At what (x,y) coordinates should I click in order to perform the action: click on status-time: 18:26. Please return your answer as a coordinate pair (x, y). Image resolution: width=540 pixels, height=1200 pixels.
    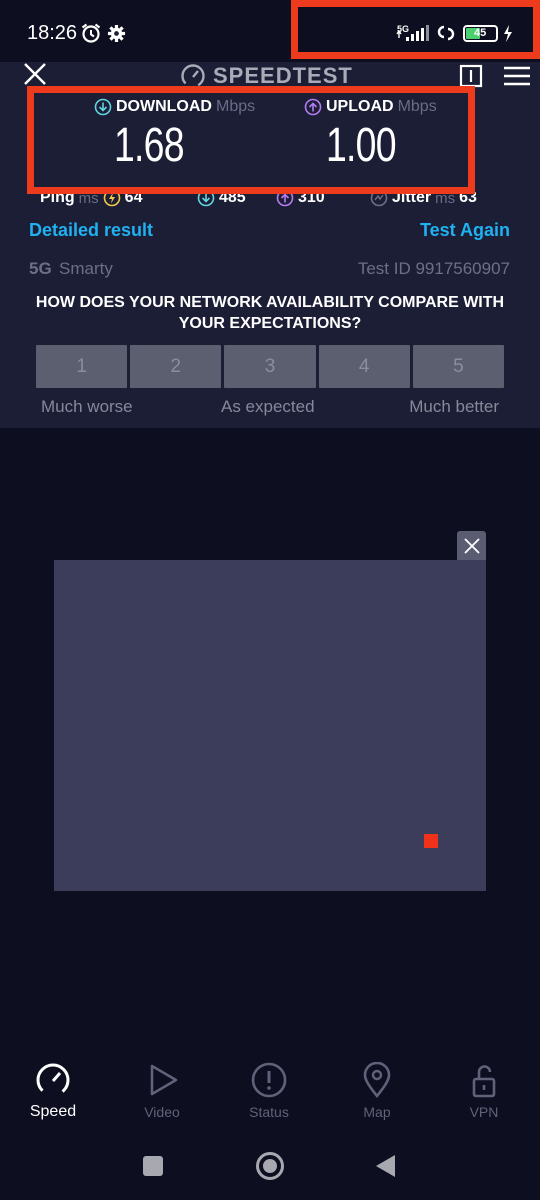
    Looking at the image, I should click on (52, 33).